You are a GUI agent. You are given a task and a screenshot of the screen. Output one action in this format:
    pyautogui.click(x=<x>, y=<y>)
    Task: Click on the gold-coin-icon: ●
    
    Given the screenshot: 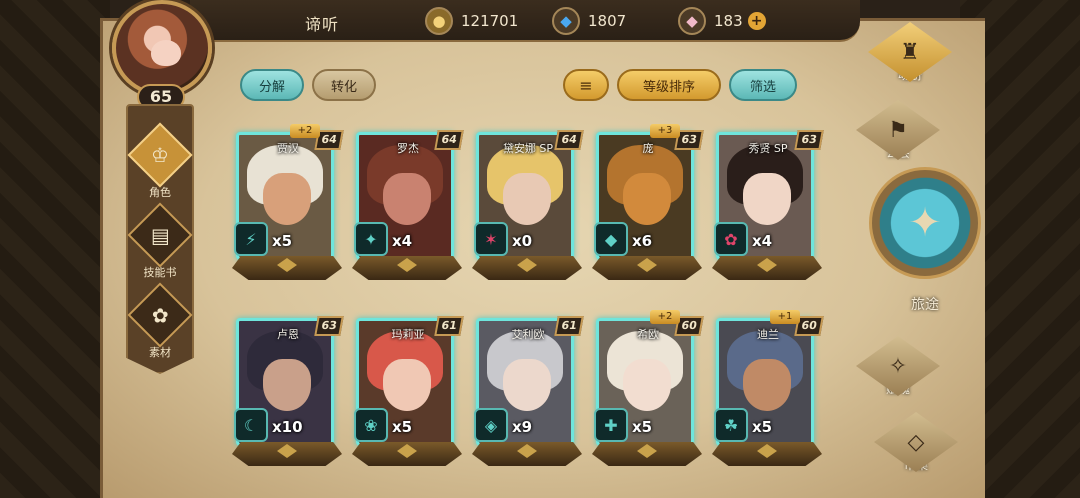 What is the action you would take?
    pyautogui.click(x=439, y=21)
    